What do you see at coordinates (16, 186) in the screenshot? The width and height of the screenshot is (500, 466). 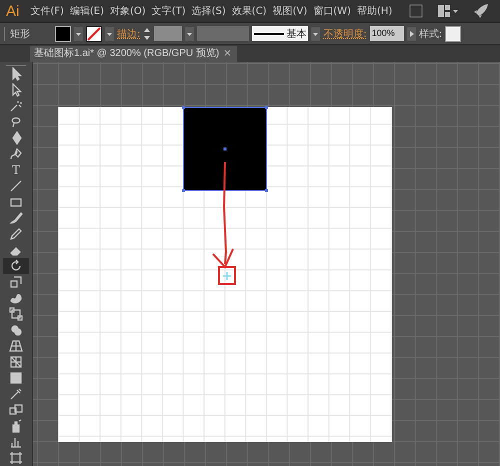 I see `line-icon` at bounding box center [16, 186].